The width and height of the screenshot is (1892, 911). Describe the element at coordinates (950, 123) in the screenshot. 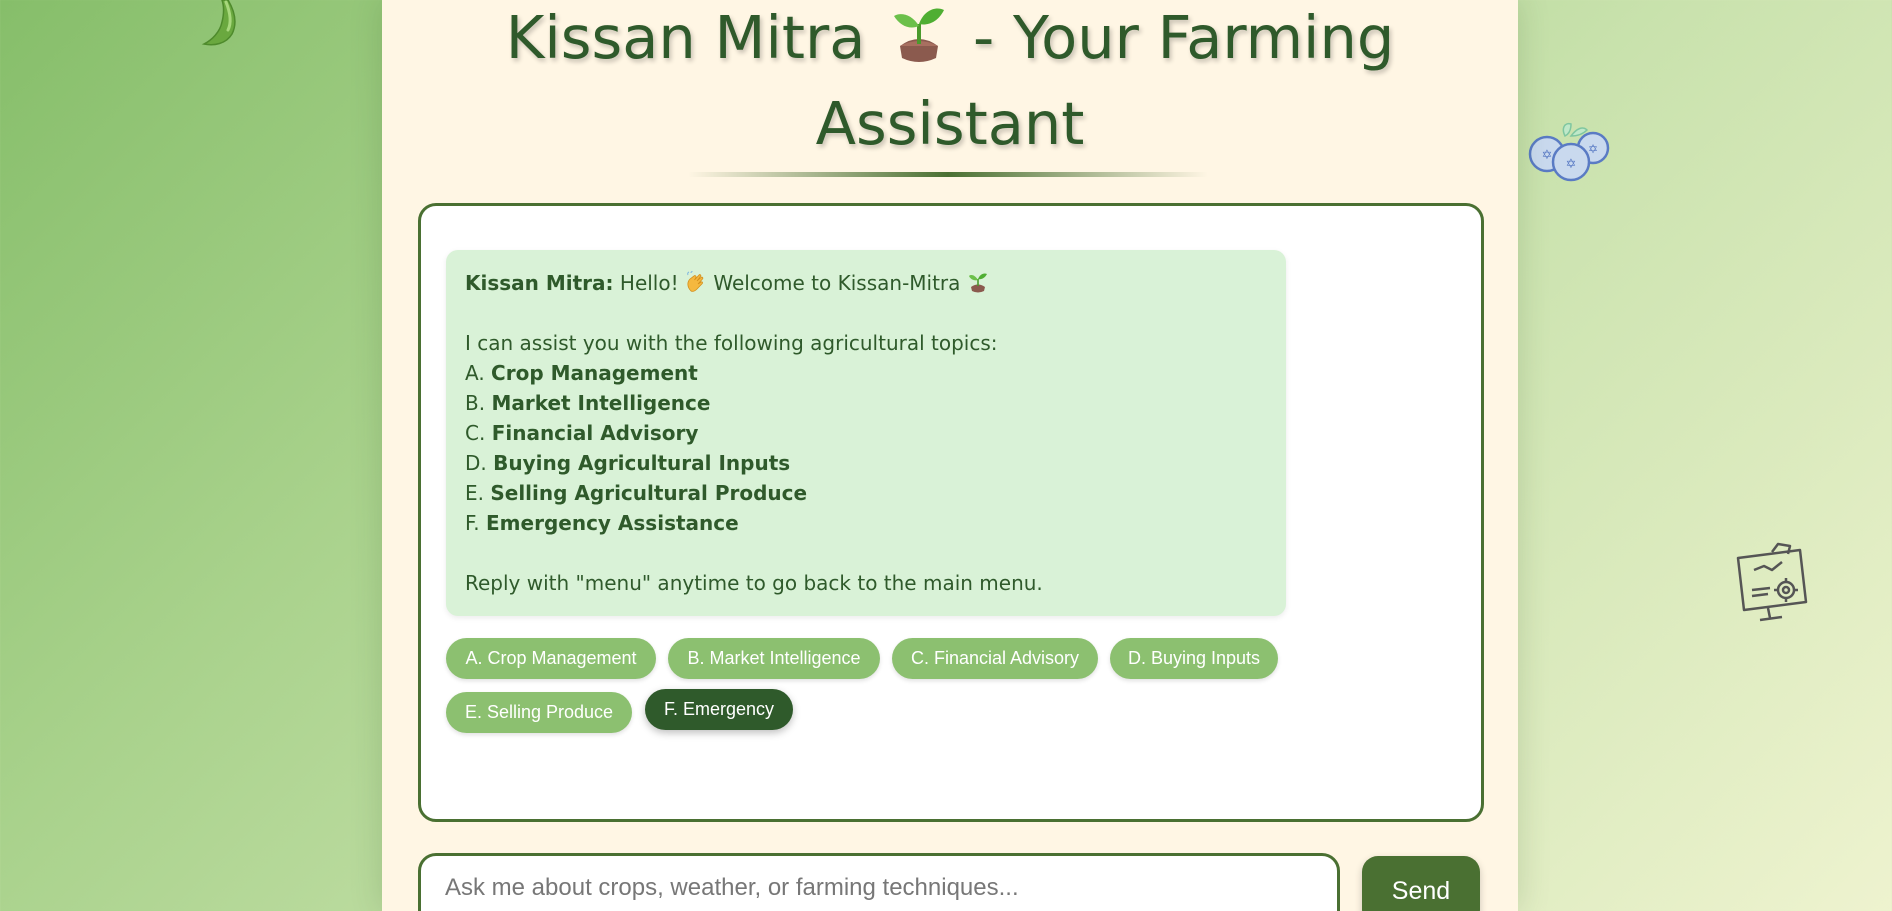

I see `title-line-2: Assistant` at that location.